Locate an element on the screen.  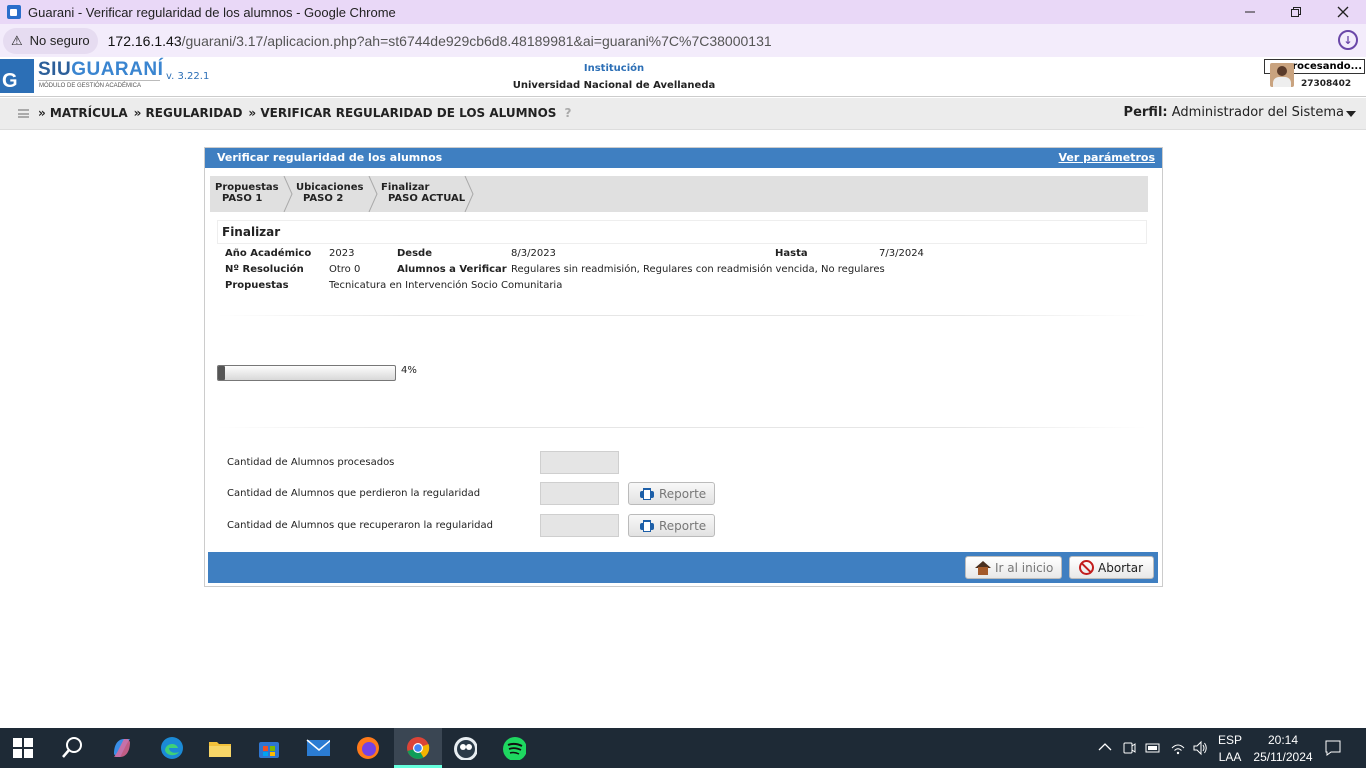
spotify-icon is located at coordinates (514, 748).